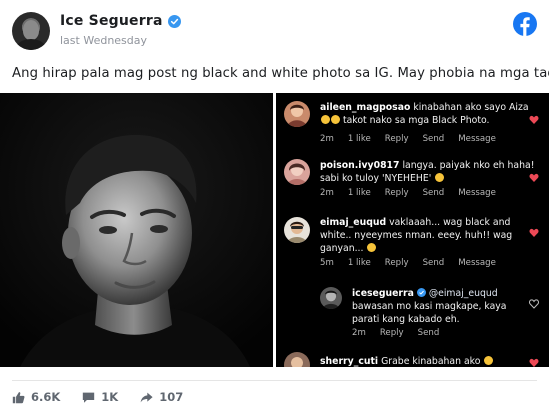 The image size is (549, 419). Describe the element at coordinates (416, 120) in the screenshot. I see `comment-line: takot nako sa mga Black Photo.` at that location.